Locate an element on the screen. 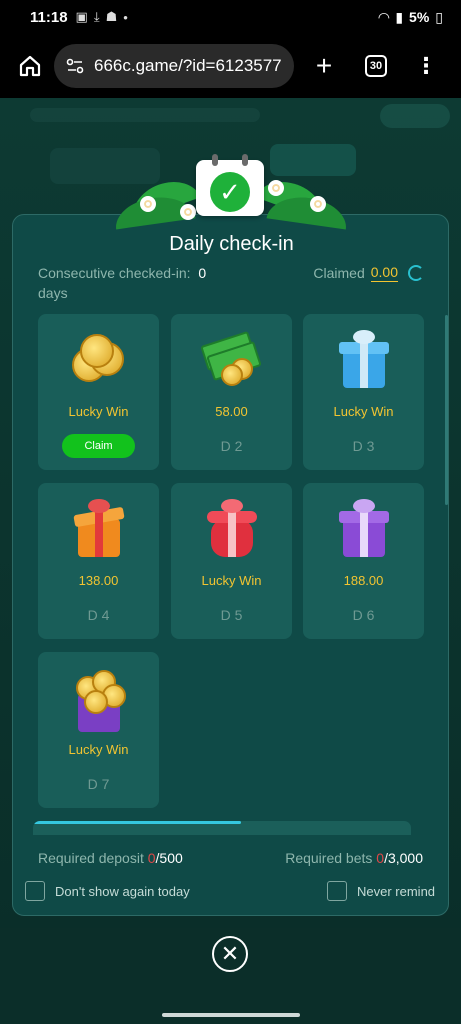 Image resolution: width=461 pixels, height=1024 pixels. calendar-icon: ✓ is located at coordinates (230, 185).